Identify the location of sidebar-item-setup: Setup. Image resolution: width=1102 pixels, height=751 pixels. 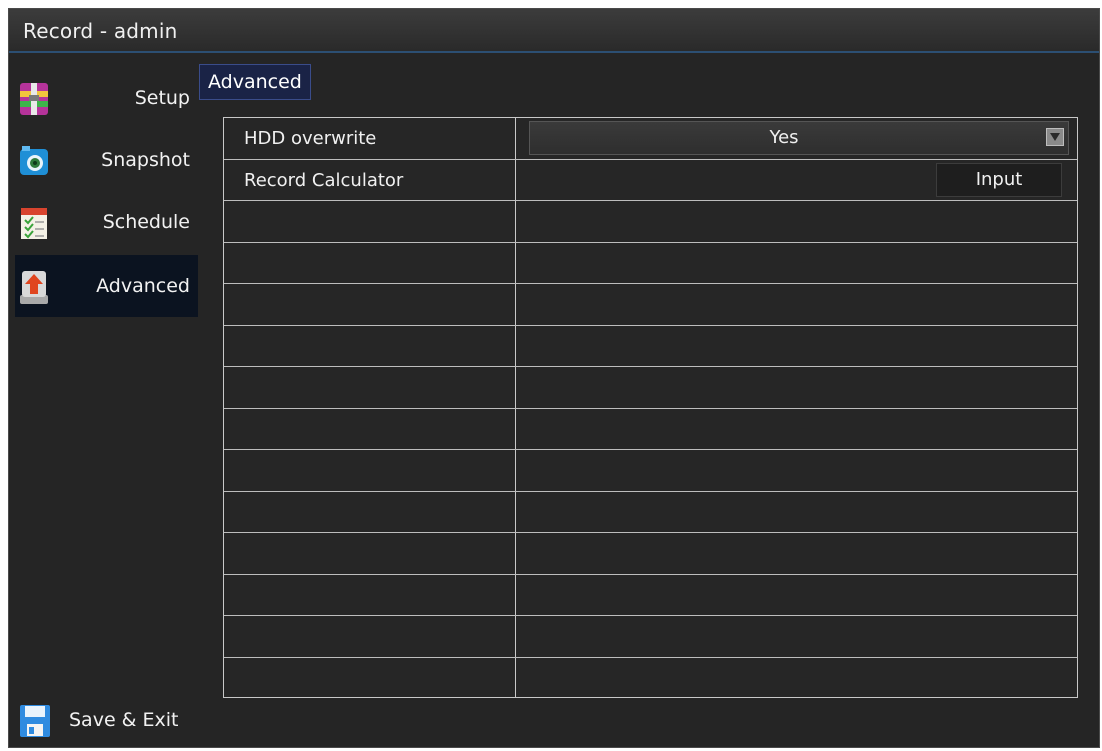
(106, 98).